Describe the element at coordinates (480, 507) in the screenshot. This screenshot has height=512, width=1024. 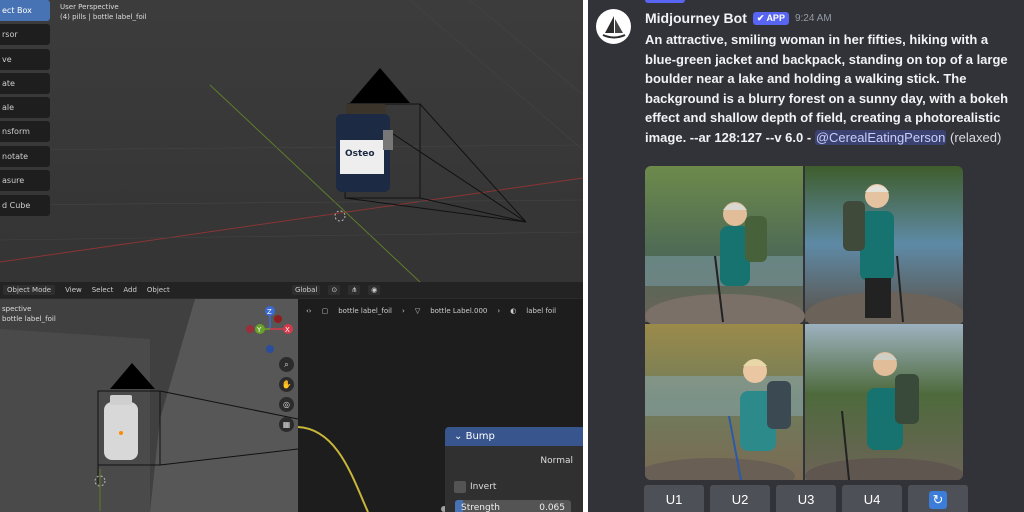
I see `strength-label: Strength` at that location.